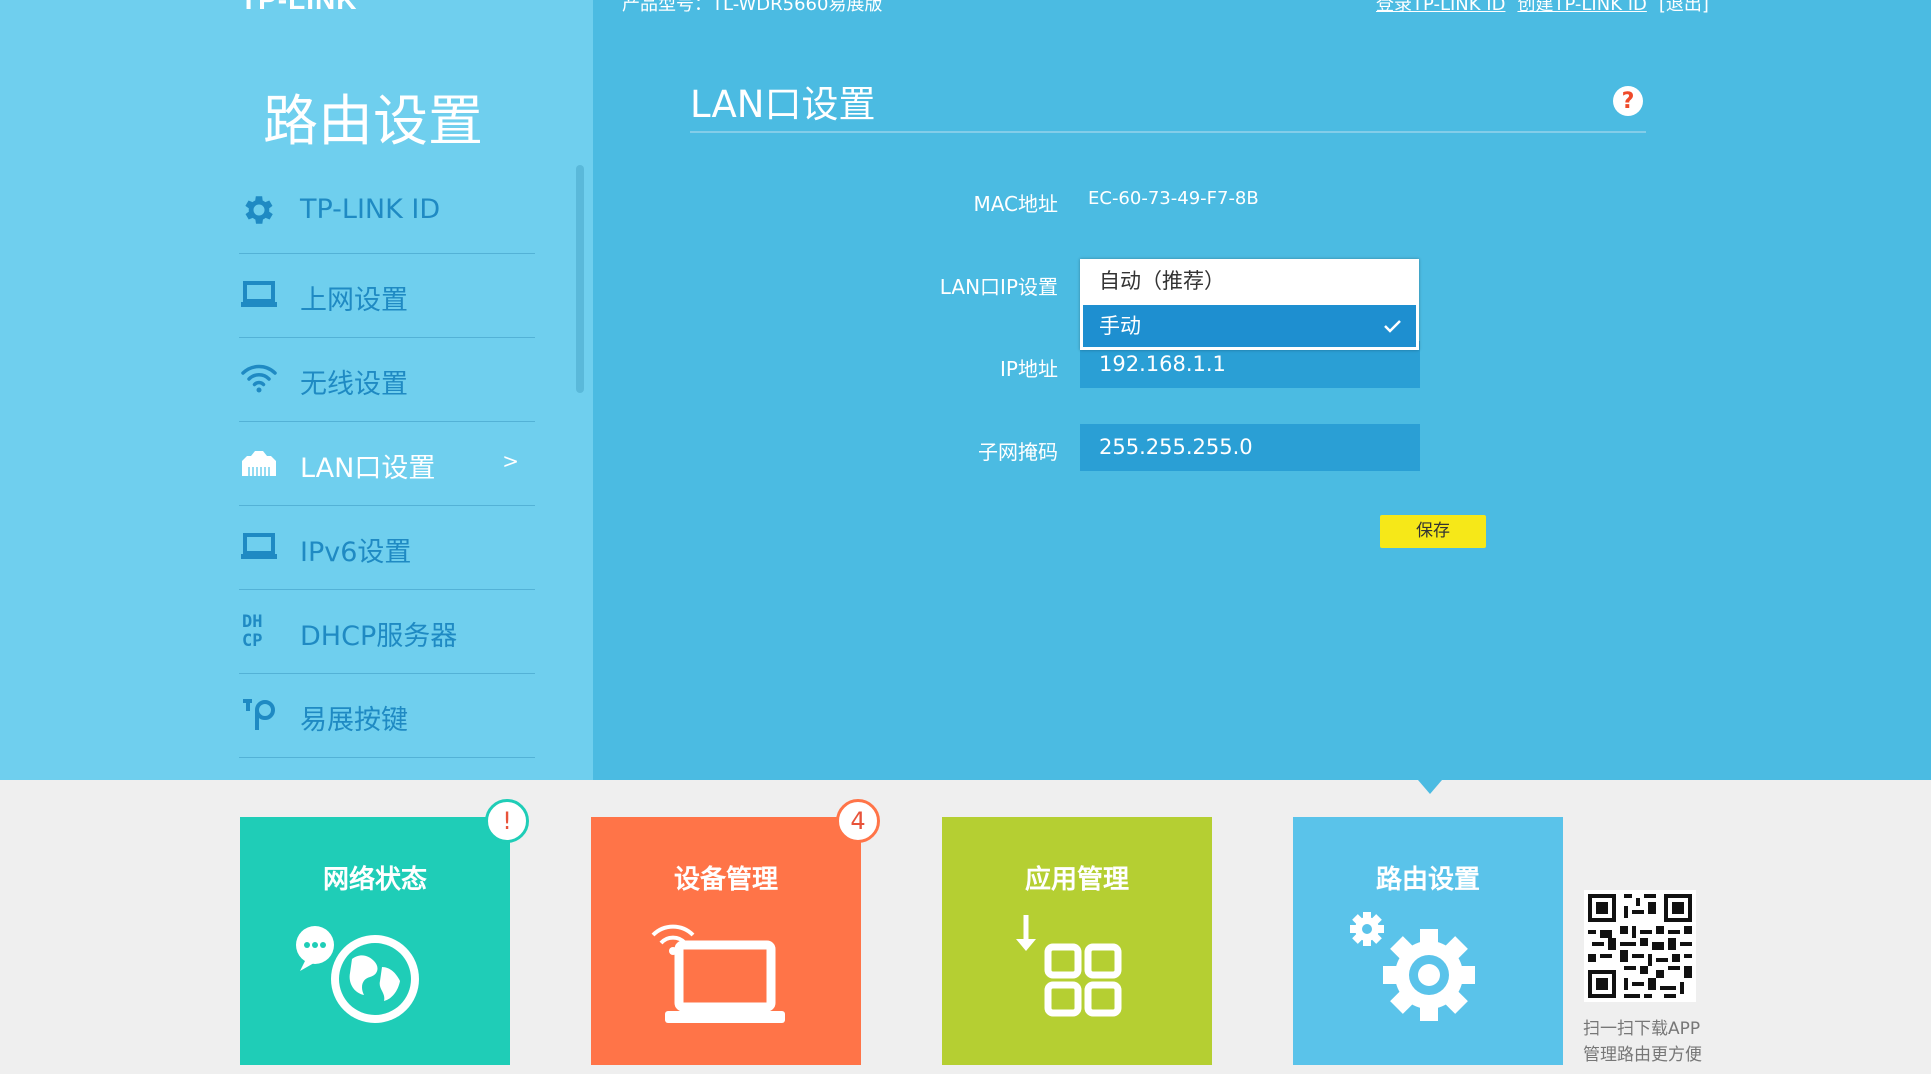 Image resolution: width=1931 pixels, height=1074 pixels. Describe the element at coordinates (370, 209) in the screenshot. I see `sidebar-item-label: TP-LINK ID` at that location.